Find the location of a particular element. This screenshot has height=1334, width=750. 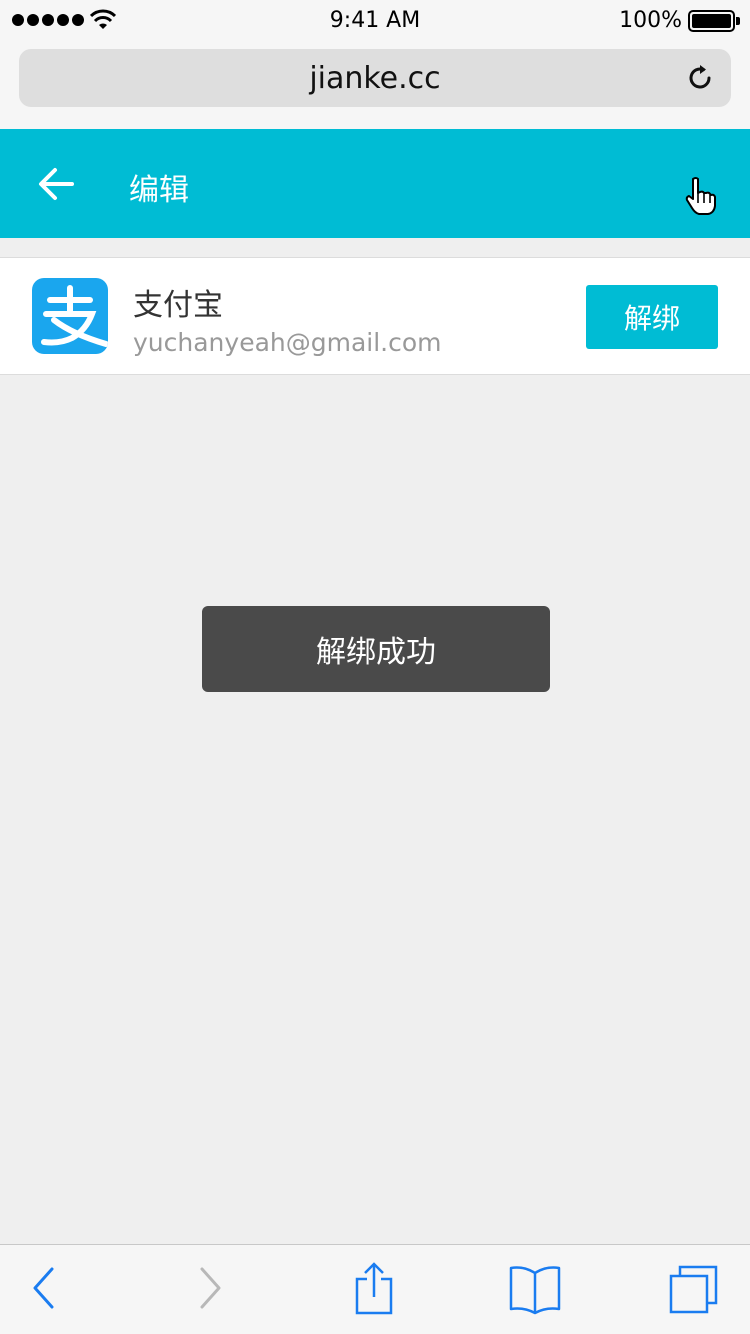

toast-message: 解绑成功 is located at coordinates (376, 649).